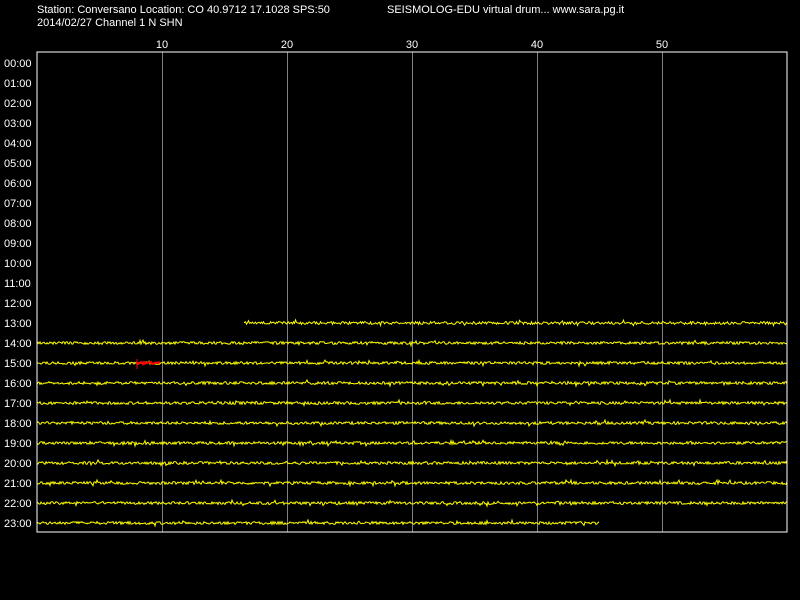  I want to click on hour-label: 14:00, so click(18, 344).